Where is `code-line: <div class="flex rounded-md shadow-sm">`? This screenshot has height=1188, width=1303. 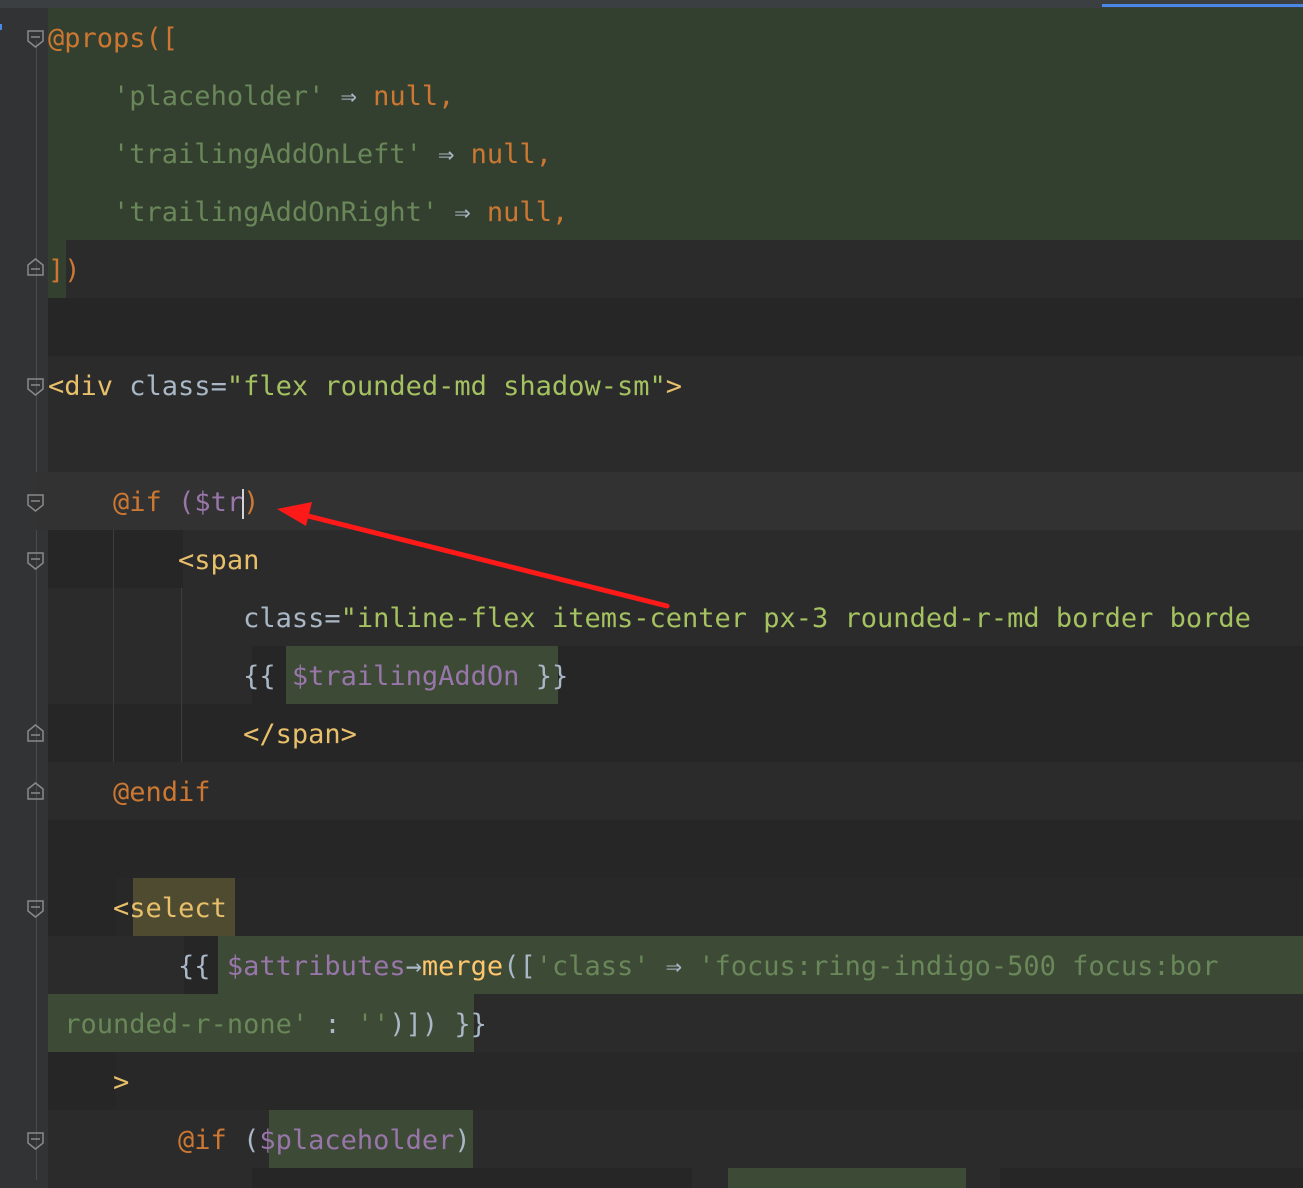 code-line: <div class="flex rounded-md shadow-sm"> is located at coordinates (365, 387).